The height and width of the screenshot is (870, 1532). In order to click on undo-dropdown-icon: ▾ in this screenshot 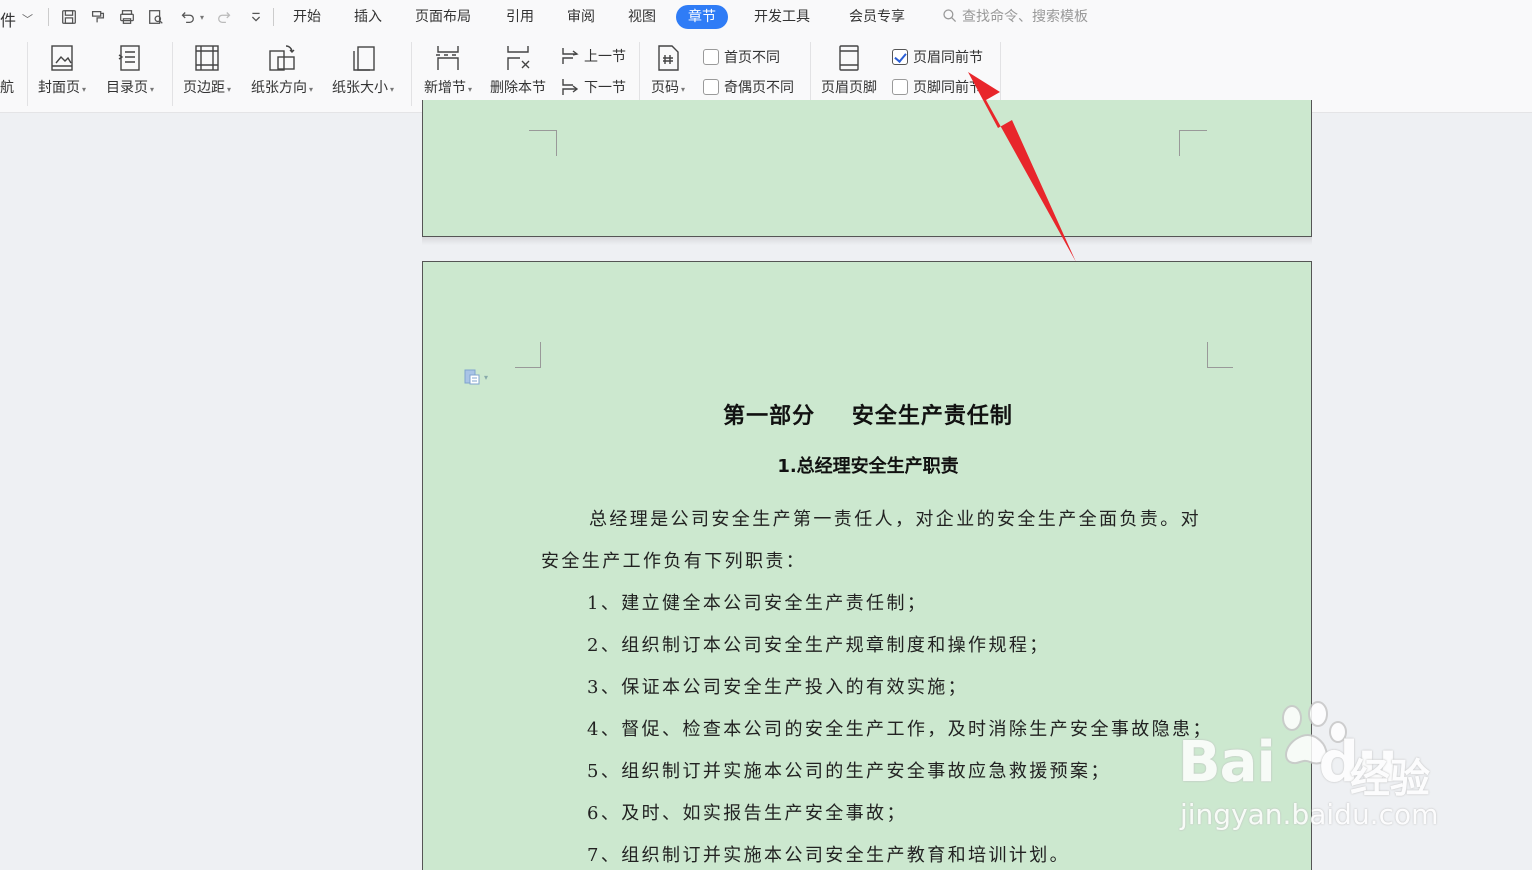, I will do `click(202, 17)`.